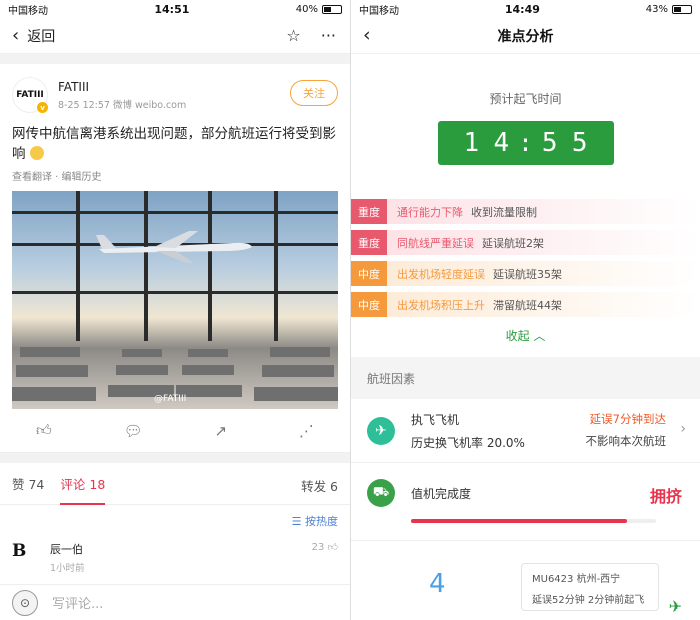 The width and height of the screenshot is (700, 620). Describe the element at coordinates (525, 431) in the screenshot. I see `aircraft-row: ✈ 执飞飞机 历史换飞机率 20.0% 延误7分钟到达 不影响本次航班 ›` at that location.